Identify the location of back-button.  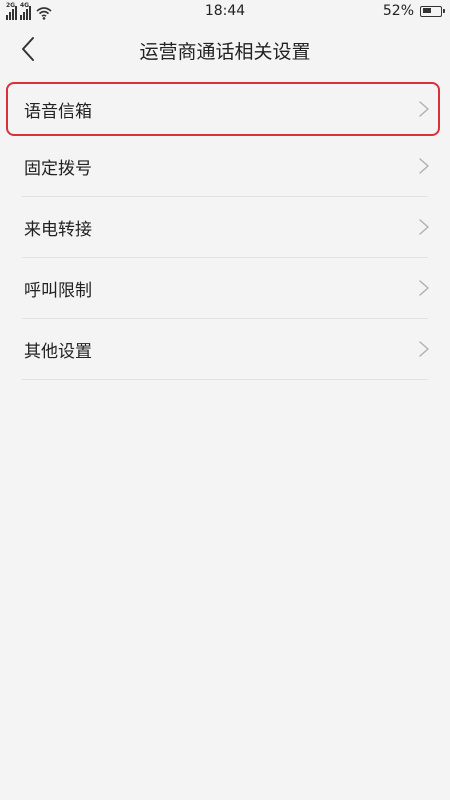
(28, 49).